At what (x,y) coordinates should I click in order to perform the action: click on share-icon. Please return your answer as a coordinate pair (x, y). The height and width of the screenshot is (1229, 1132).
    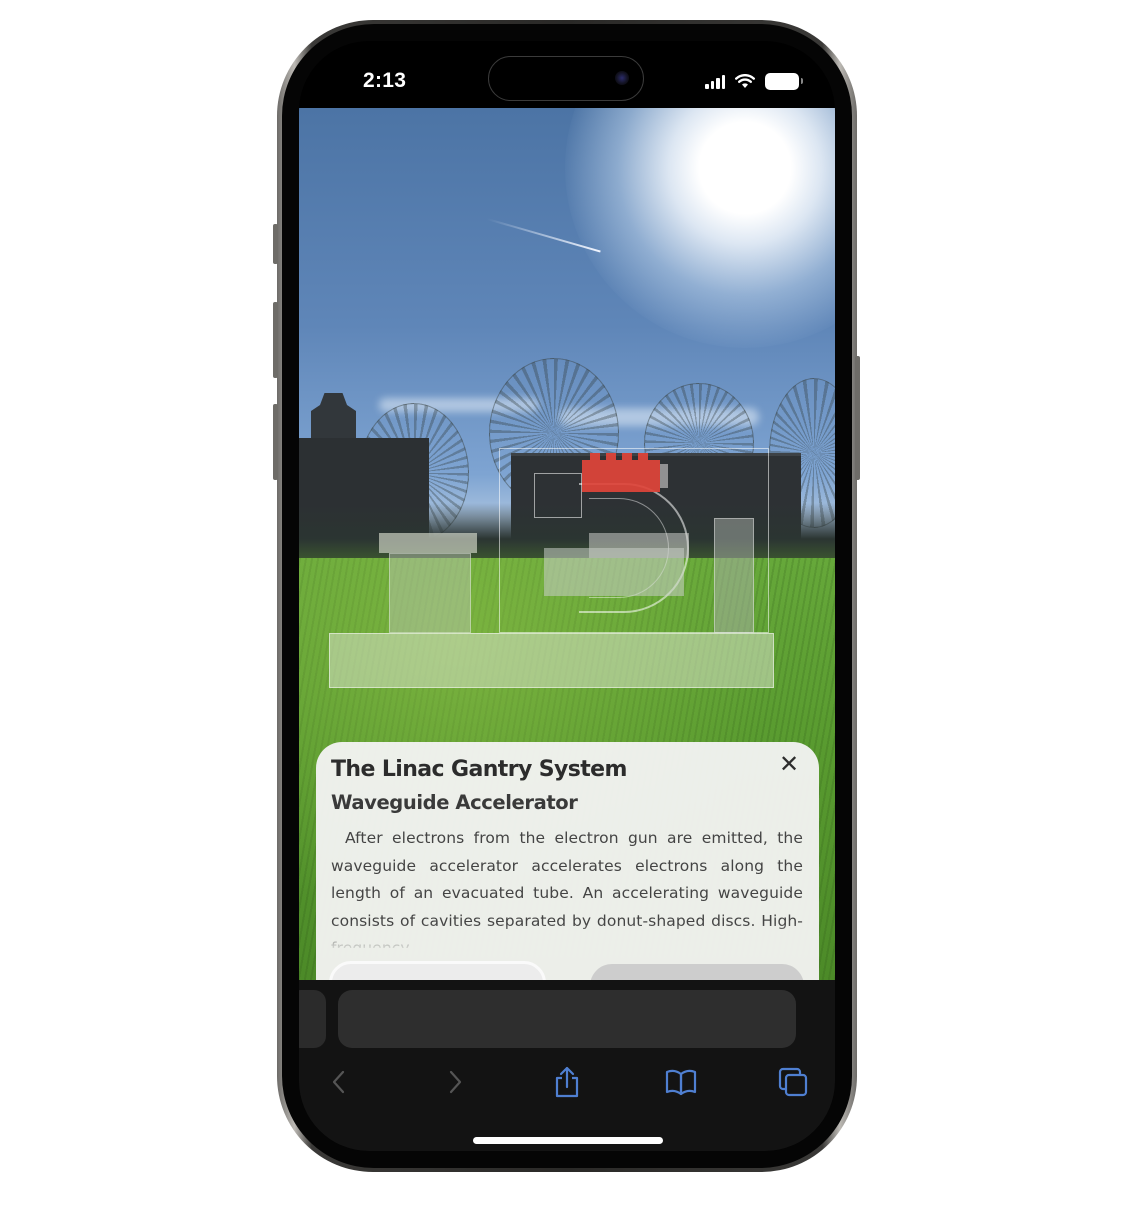
    Looking at the image, I should click on (567, 1082).